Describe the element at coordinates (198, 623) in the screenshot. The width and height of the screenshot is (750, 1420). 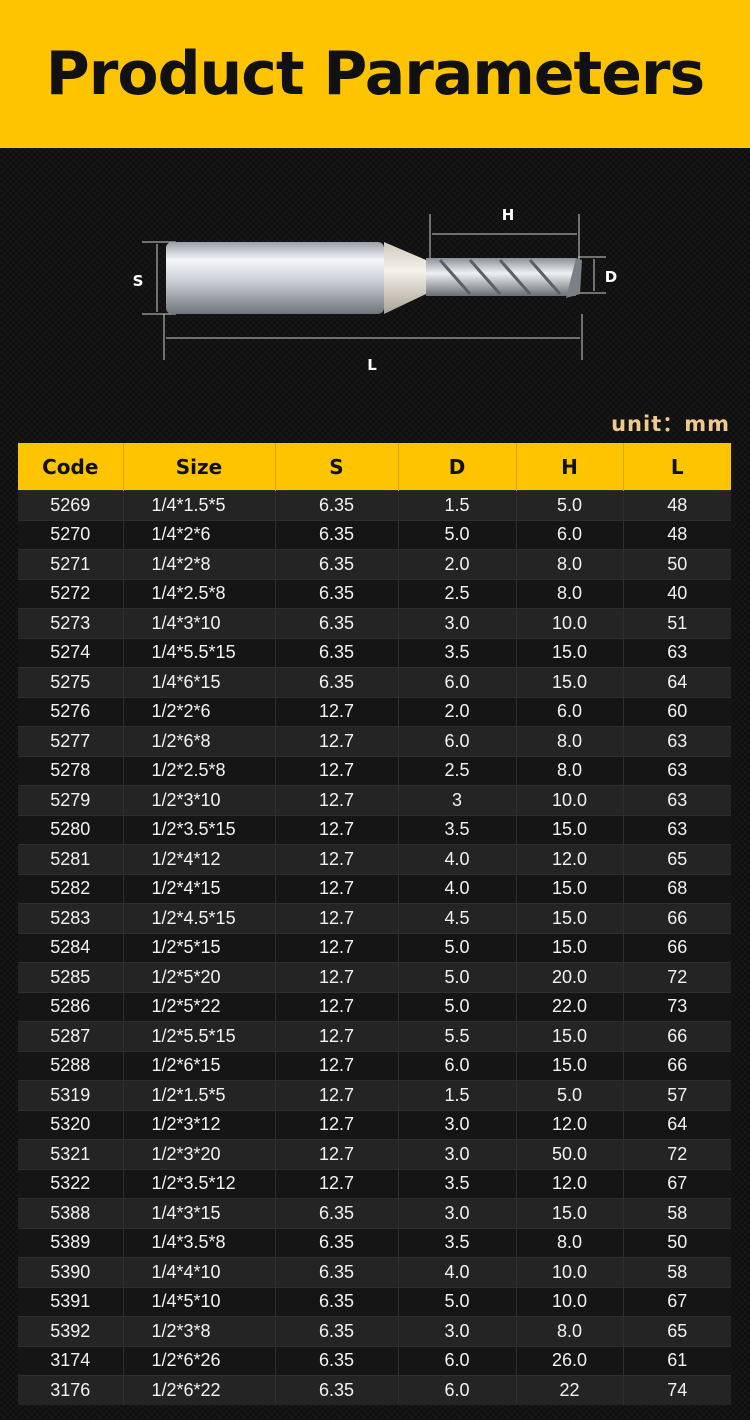
I see `cell-size: 1/4*3*10` at that location.